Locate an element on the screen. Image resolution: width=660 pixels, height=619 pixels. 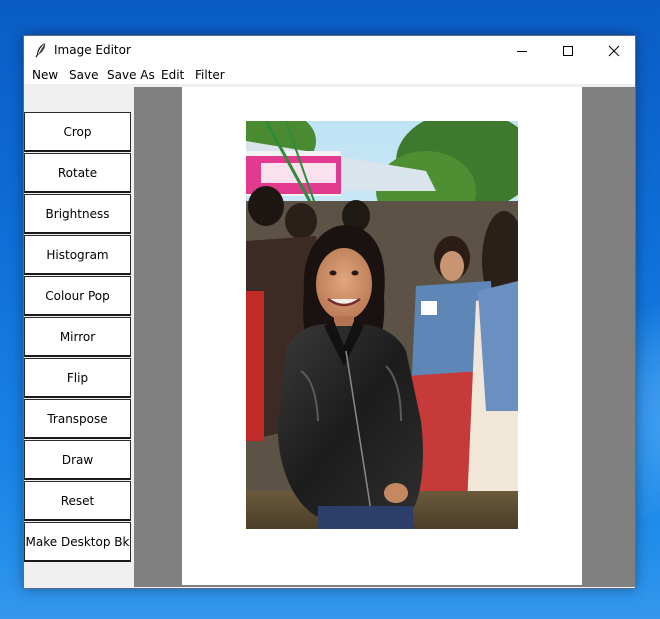
menu-save-as: Save As is located at coordinates (131, 75).